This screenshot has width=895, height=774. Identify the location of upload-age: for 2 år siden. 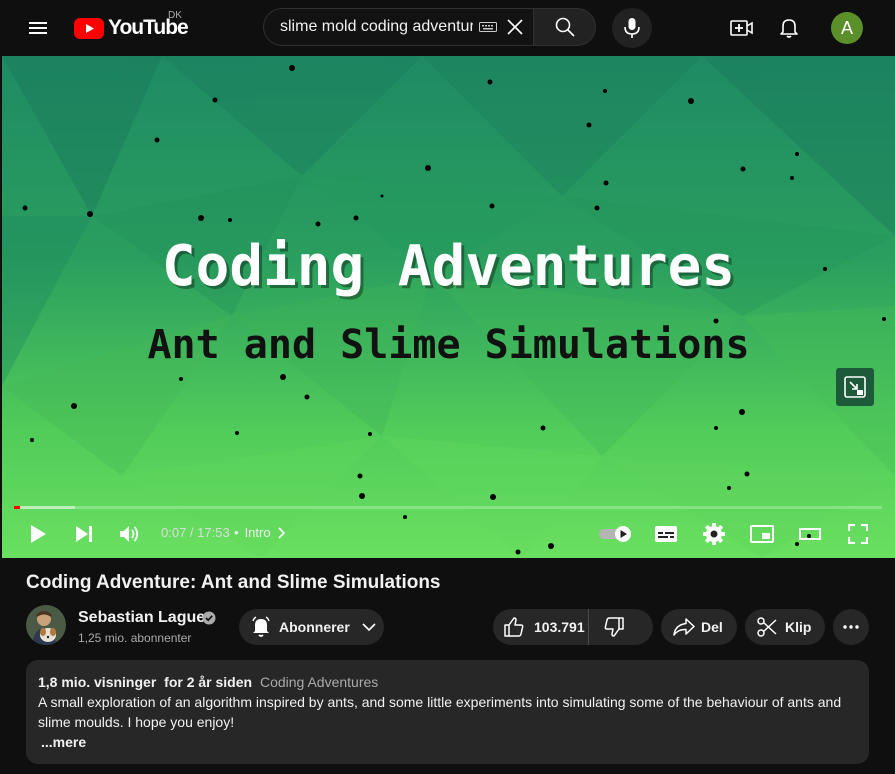
(208, 682).